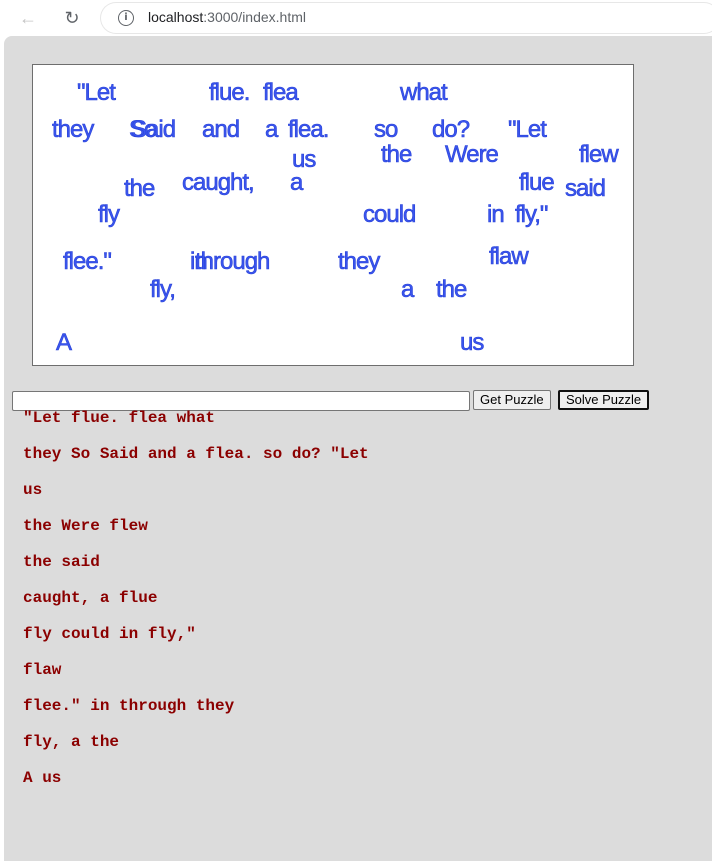 The width and height of the screenshot is (712, 861). Describe the element at coordinates (196, 454) in the screenshot. I see `solution-line: they So Said and a flea. so do? "Let` at that location.